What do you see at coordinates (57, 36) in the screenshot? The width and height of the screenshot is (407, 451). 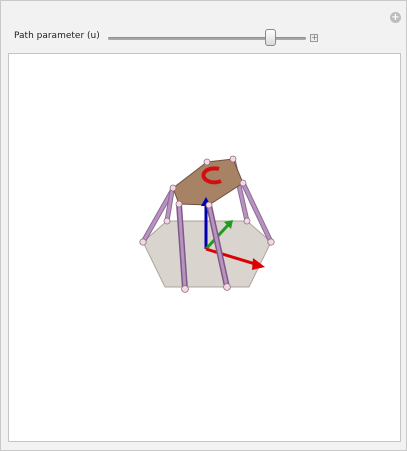 I see `slider-label: Path parameter (u)` at bounding box center [57, 36].